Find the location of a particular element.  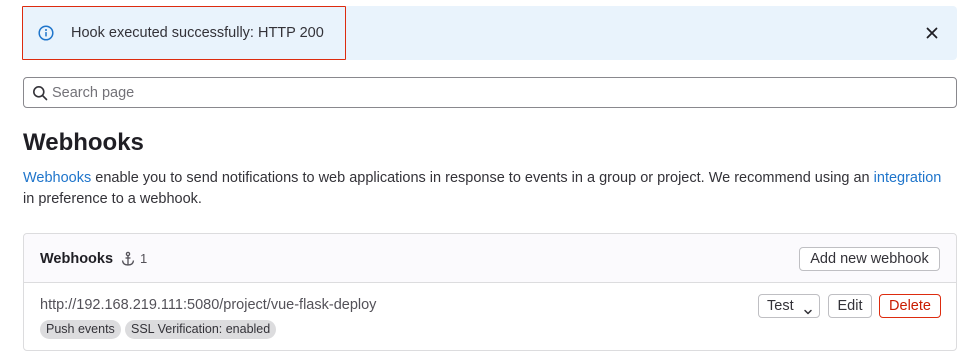

search-box is located at coordinates (490, 92).